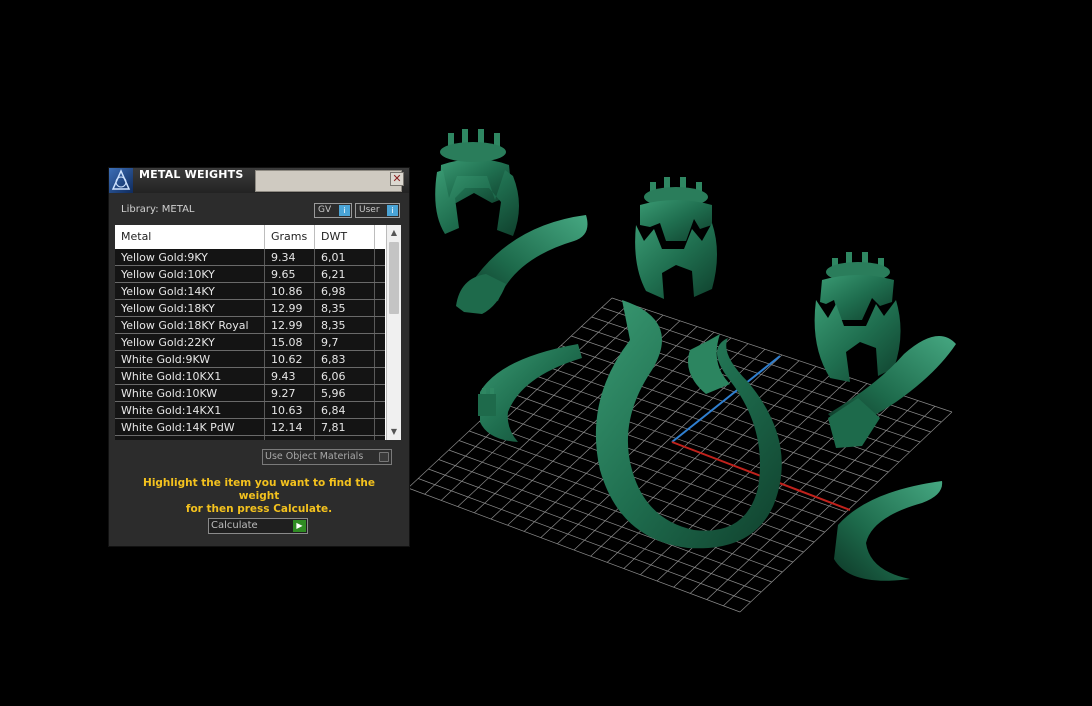 The width and height of the screenshot is (1092, 706). Describe the element at coordinates (290, 410) in the screenshot. I see `cell-grams: 10.63` at that location.